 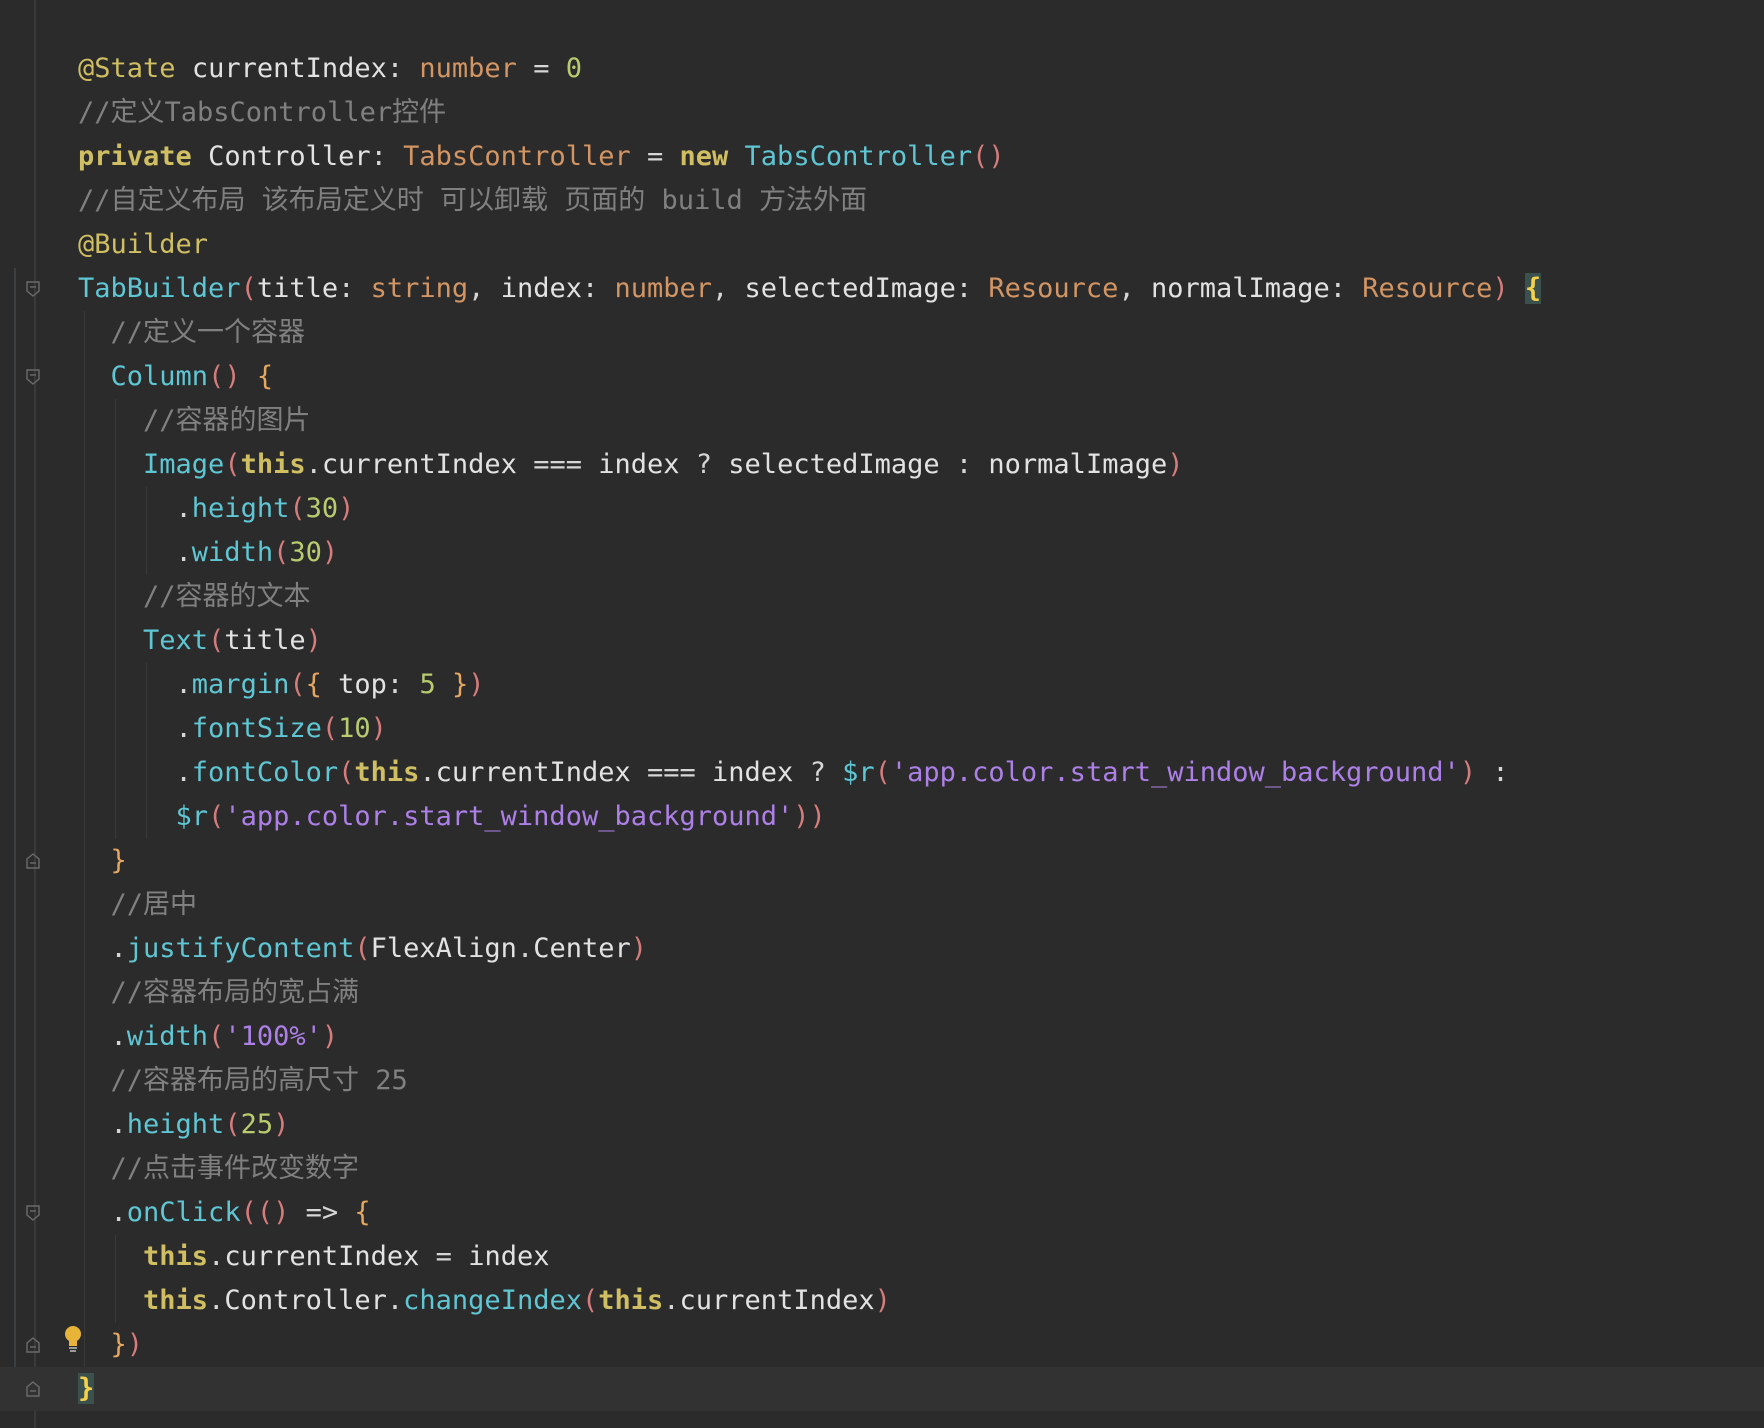 I want to click on code-line: .height(25), so click(x=882, y=1125).